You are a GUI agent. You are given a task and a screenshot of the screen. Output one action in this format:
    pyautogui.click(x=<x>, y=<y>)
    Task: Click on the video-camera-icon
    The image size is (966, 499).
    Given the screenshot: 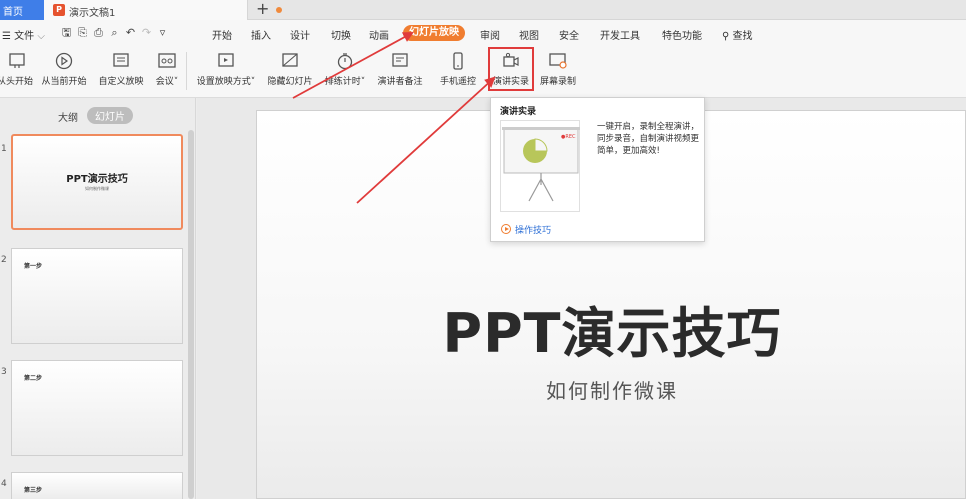 What is the action you would take?
    pyautogui.click(x=511, y=59)
    